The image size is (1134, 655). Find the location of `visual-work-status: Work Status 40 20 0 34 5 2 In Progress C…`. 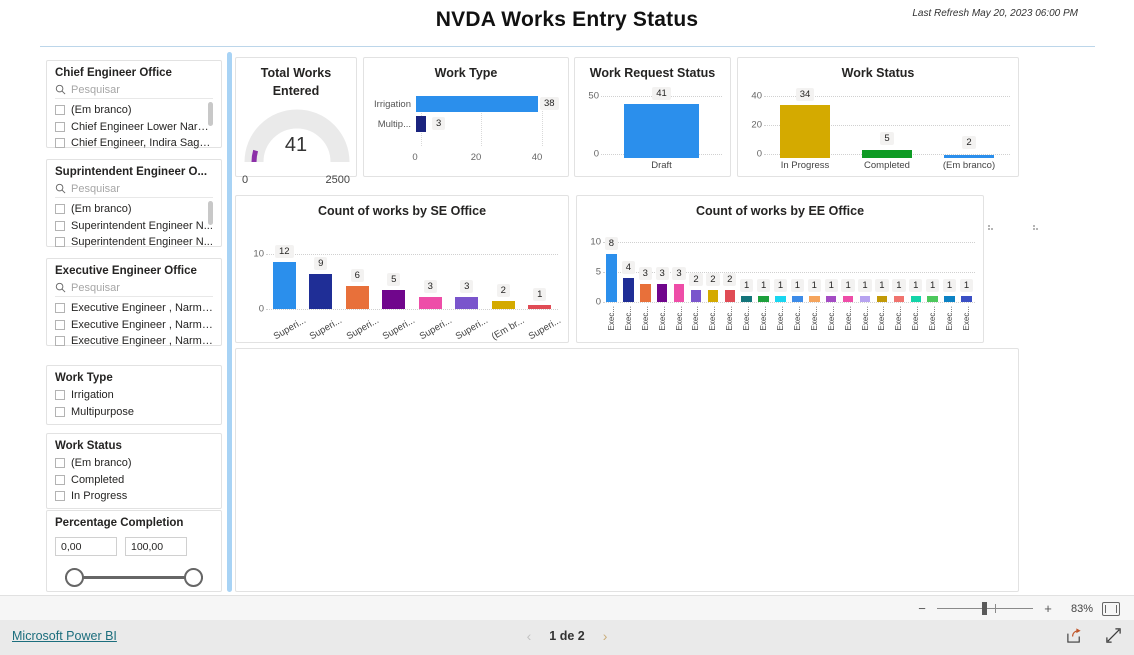

visual-work-status: Work Status 40 20 0 34 5 2 In Progress C… is located at coordinates (878, 117).